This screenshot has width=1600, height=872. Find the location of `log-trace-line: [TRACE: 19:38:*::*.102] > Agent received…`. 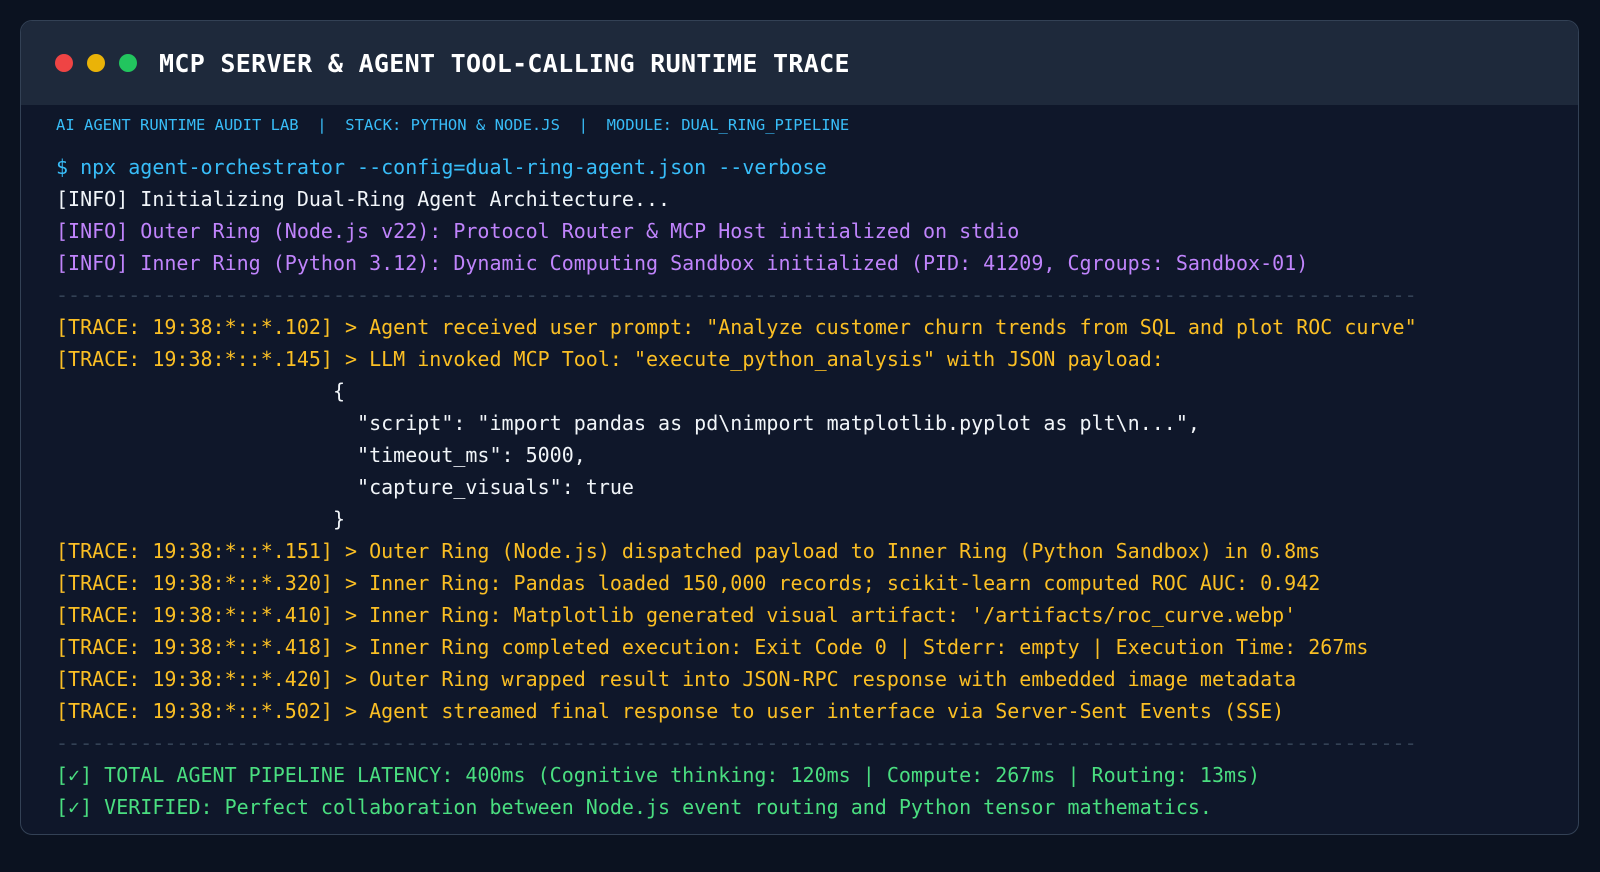

log-trace-line: [TRACE: 19:38:*::*.102] > Agent received… is located at coordinates (736, 327).